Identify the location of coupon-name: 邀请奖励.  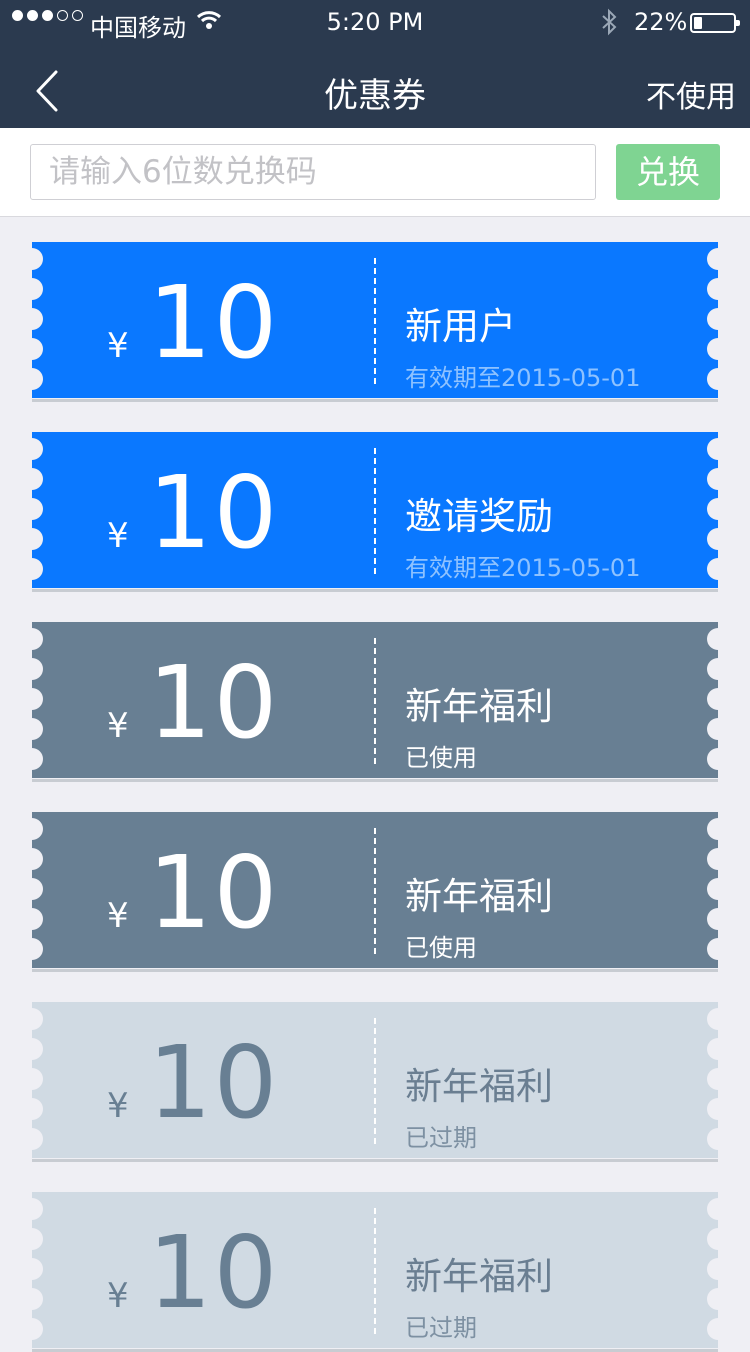
(479, 516).